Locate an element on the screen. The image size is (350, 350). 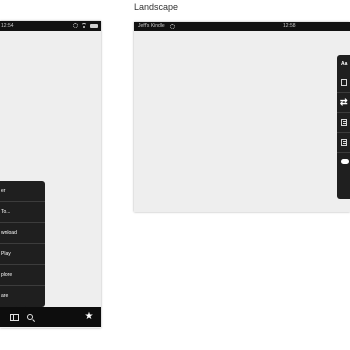
menu-item: plore is located at coordinates (22, 275).